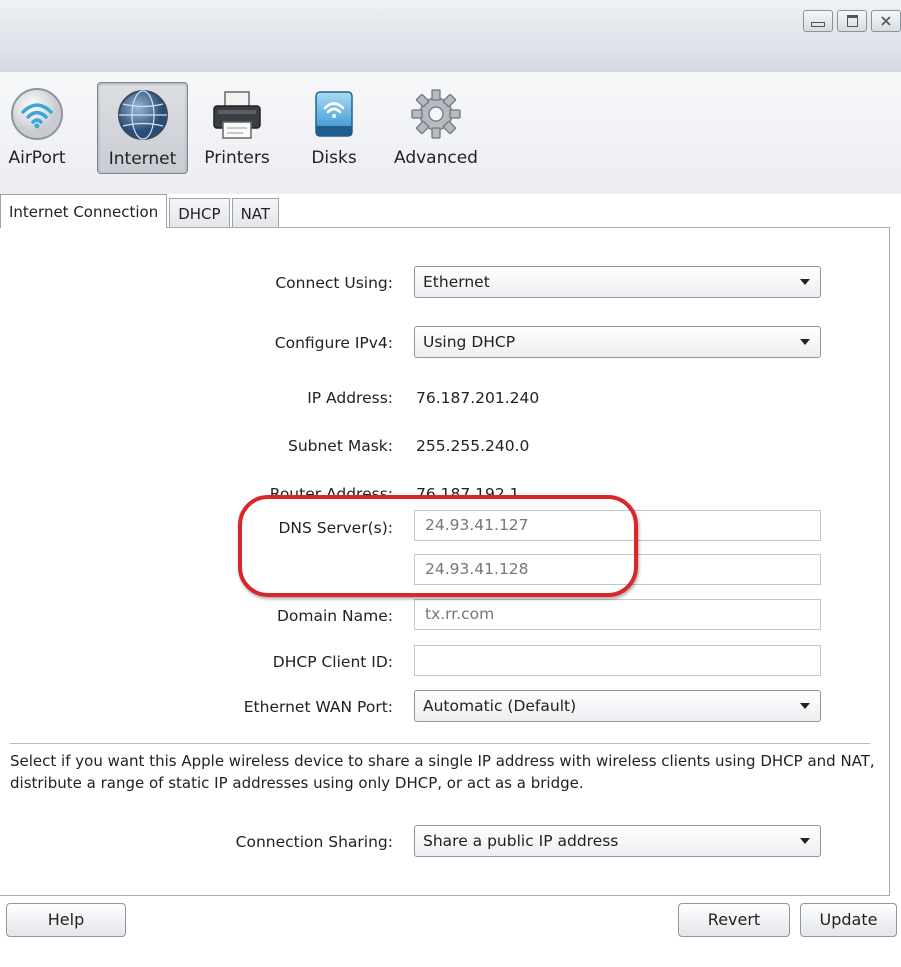 Image resolution: width=901 pixels, height=967 pixels. Describe the element at coordinates (318, 707) in the screenshot. I see `ethernet-wan-port-label: Ethernet WAN Port:` at that location.